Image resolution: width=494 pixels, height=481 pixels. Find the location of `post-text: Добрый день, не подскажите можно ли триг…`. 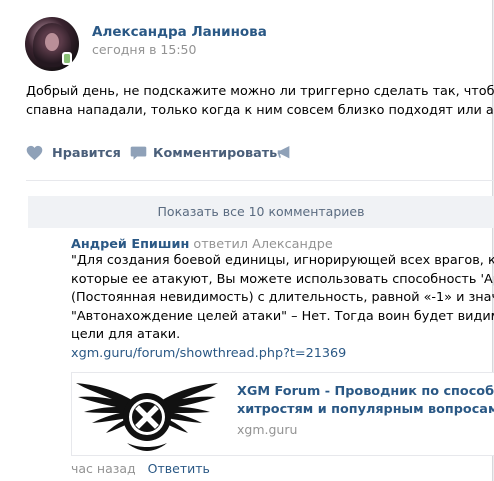

post-text: Добрый день, не подскажите можно ли триг… is located at coordinates (260, 101).